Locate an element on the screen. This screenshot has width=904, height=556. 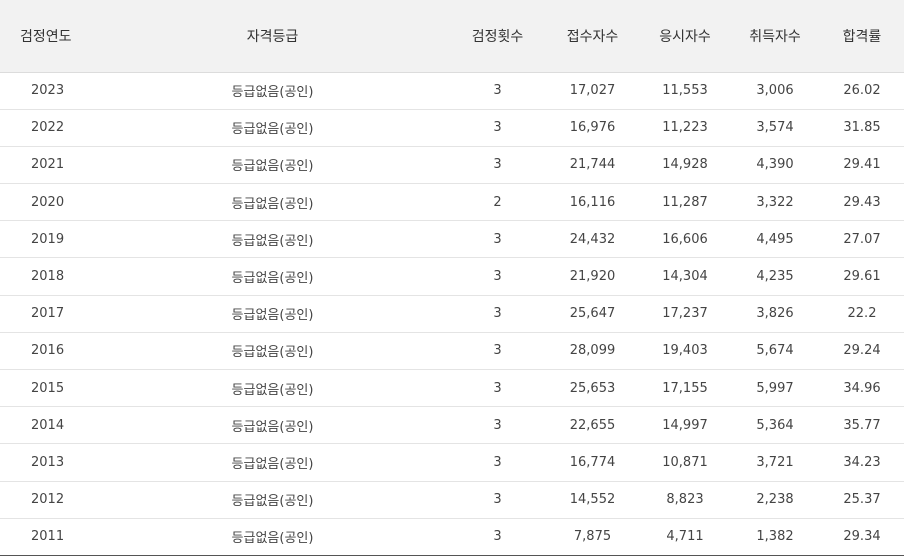
cell-examinees: 11,287 is located at coordinates (685, 202).